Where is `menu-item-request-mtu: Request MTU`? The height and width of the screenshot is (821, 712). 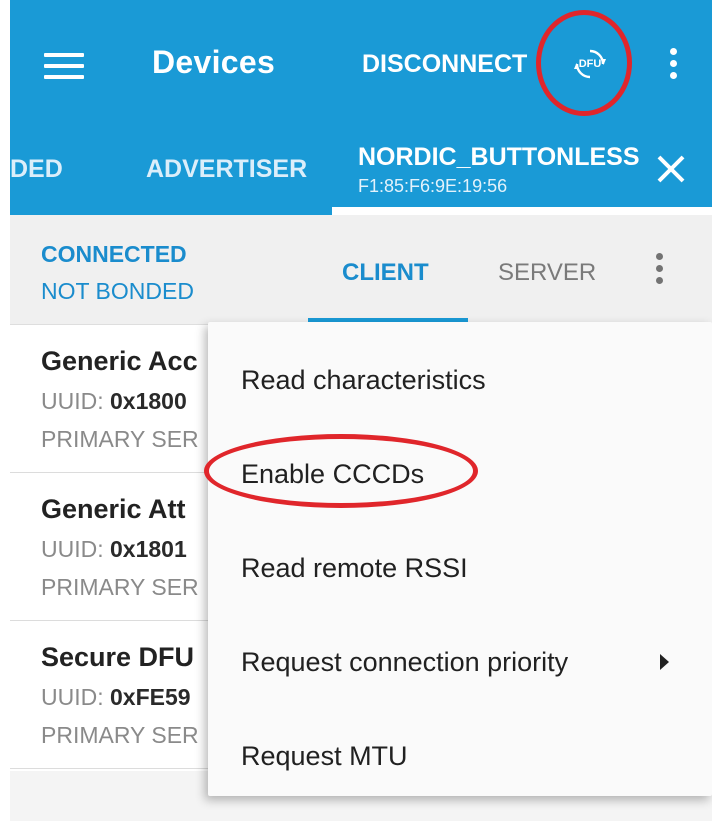 menu-item-request-mtu: Request MTU is located at coordinates (460, 753).